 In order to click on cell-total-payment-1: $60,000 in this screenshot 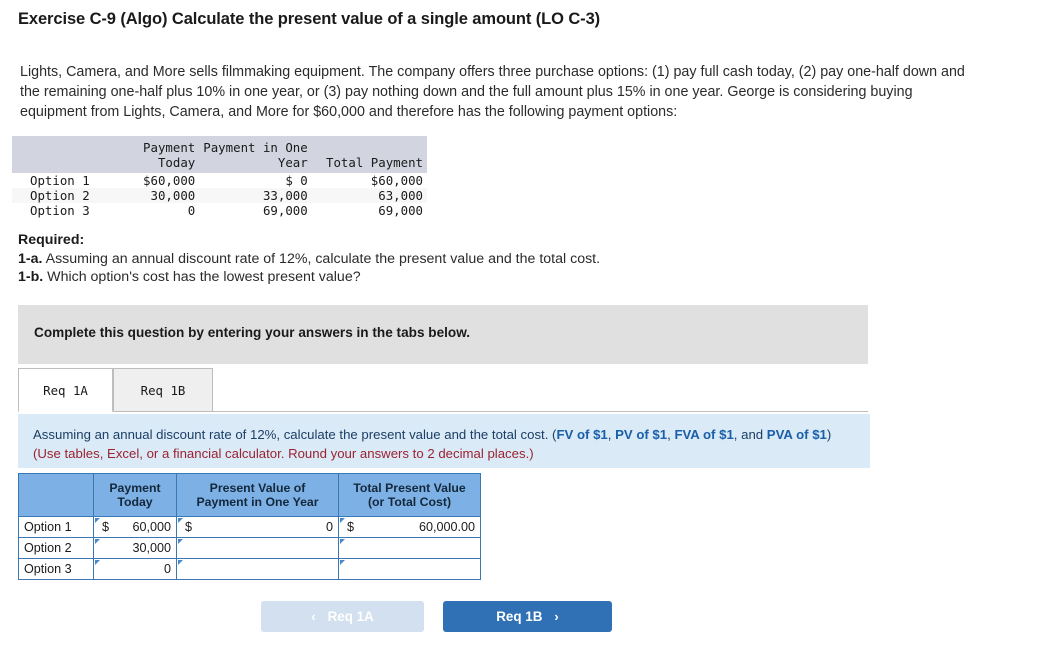, I will do `click(396, 180)`.